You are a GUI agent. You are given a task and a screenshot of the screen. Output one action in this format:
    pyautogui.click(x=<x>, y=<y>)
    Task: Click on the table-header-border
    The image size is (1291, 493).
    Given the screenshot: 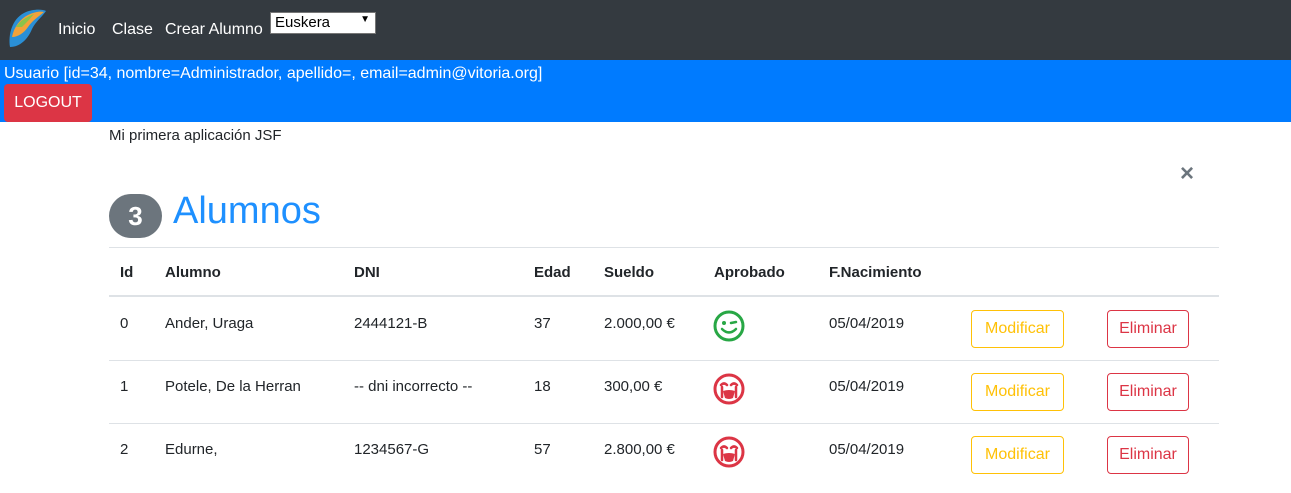 What is the action you would take?
    pyautogui.click(x=664, y=296)
    